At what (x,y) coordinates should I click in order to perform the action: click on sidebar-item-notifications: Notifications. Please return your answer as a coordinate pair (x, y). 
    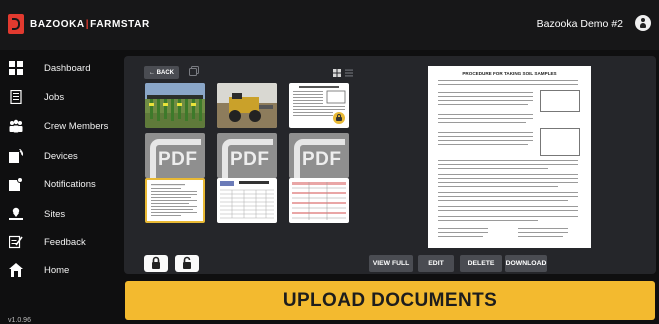
    Looking at the image, I should click on (59, 184).